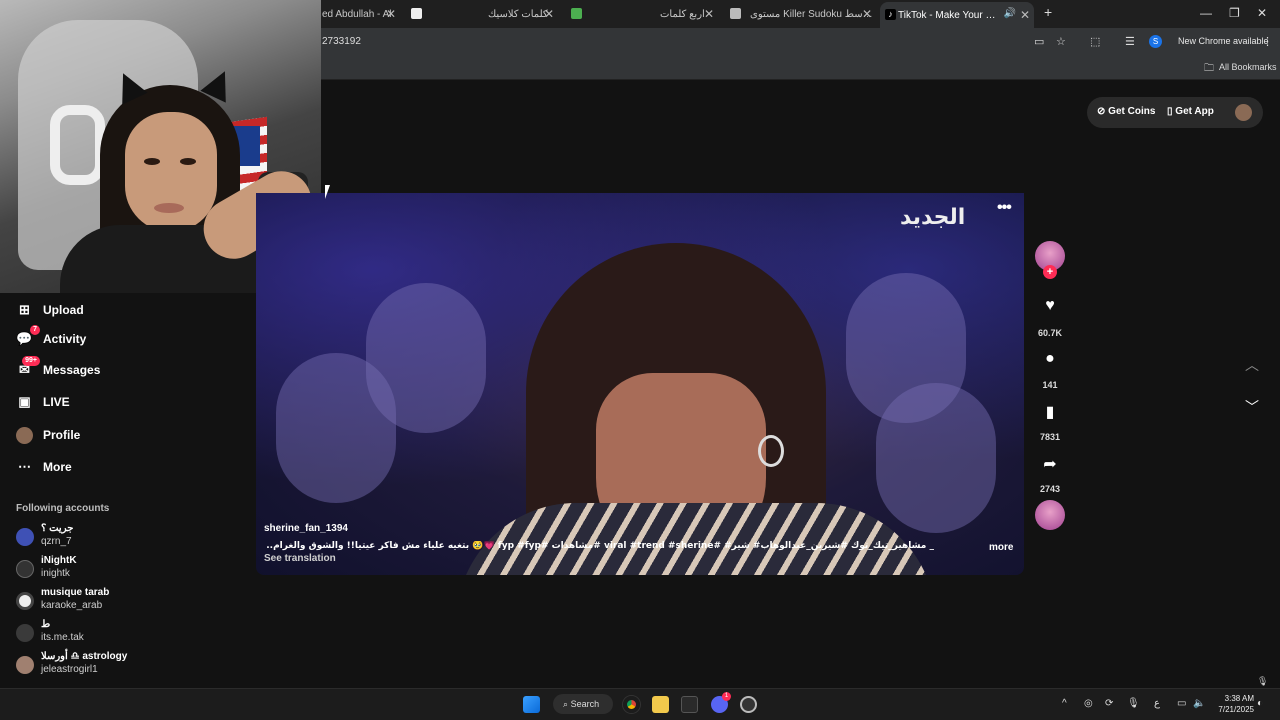  What do you see at coordinates (59, 560) in the screenshot?
I see `account-name: iNightK` at bounding box center [59, 560].